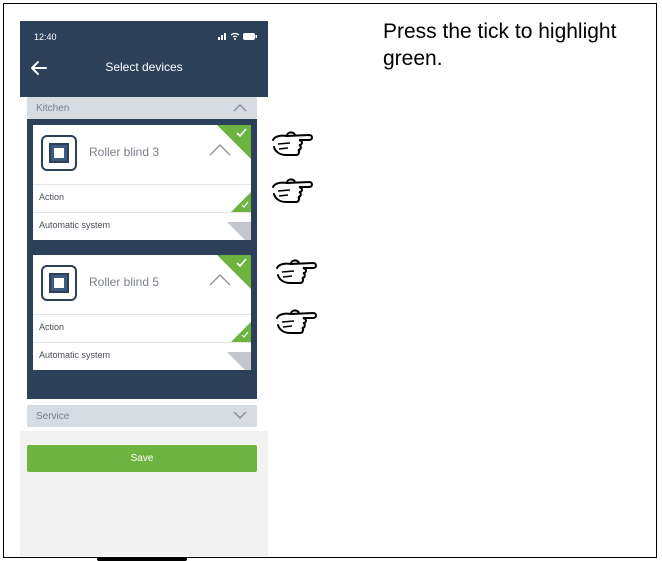  I want to click on device-name: Roller blind 3, so click(124, 152).